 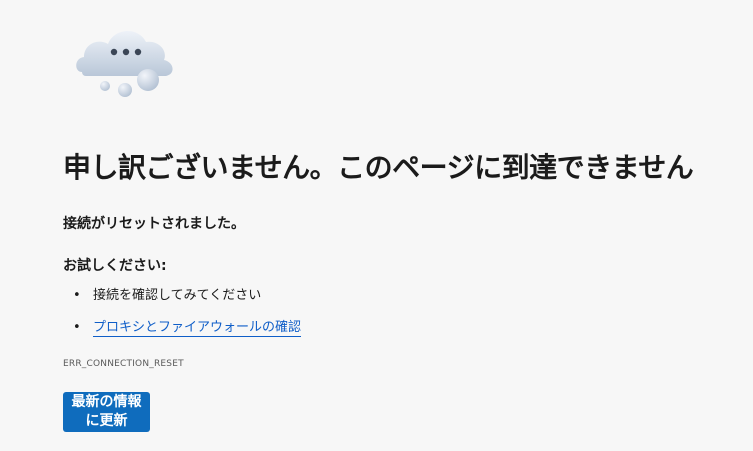 I want to click on error-subtitle: 接続がリセットされました。, so click(x=154, y=224).